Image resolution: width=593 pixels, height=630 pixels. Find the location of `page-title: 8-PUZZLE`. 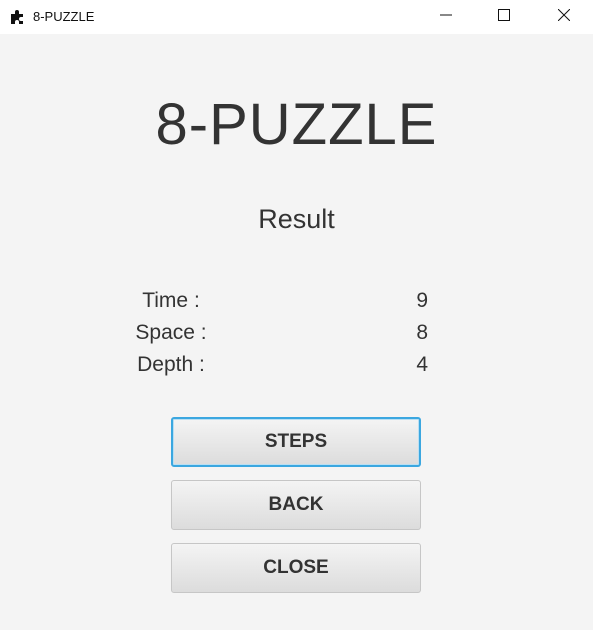

page-title: 8-PUZZLE is located at coordinates (296, 124).